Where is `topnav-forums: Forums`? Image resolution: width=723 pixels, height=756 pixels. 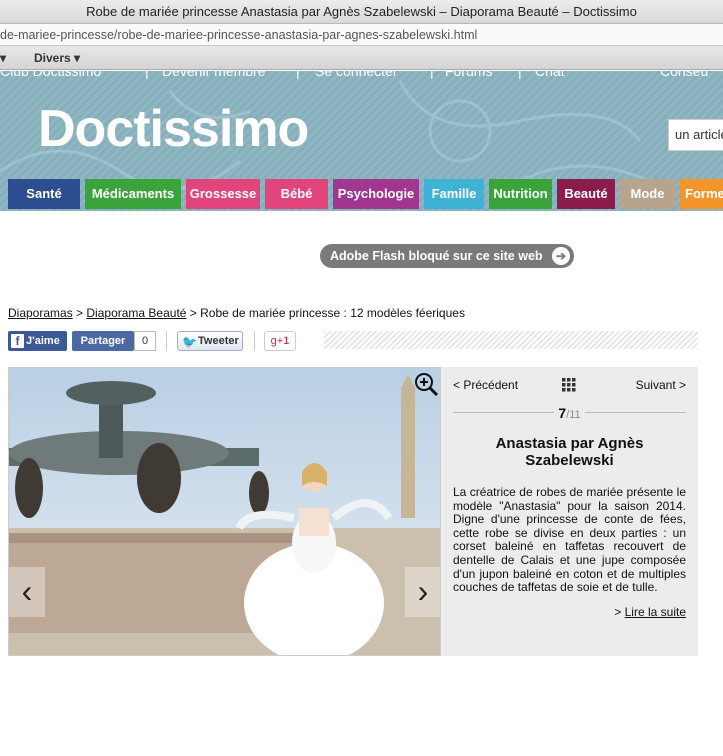 topnav-forums: Forums is located at coordinates (468, 75).